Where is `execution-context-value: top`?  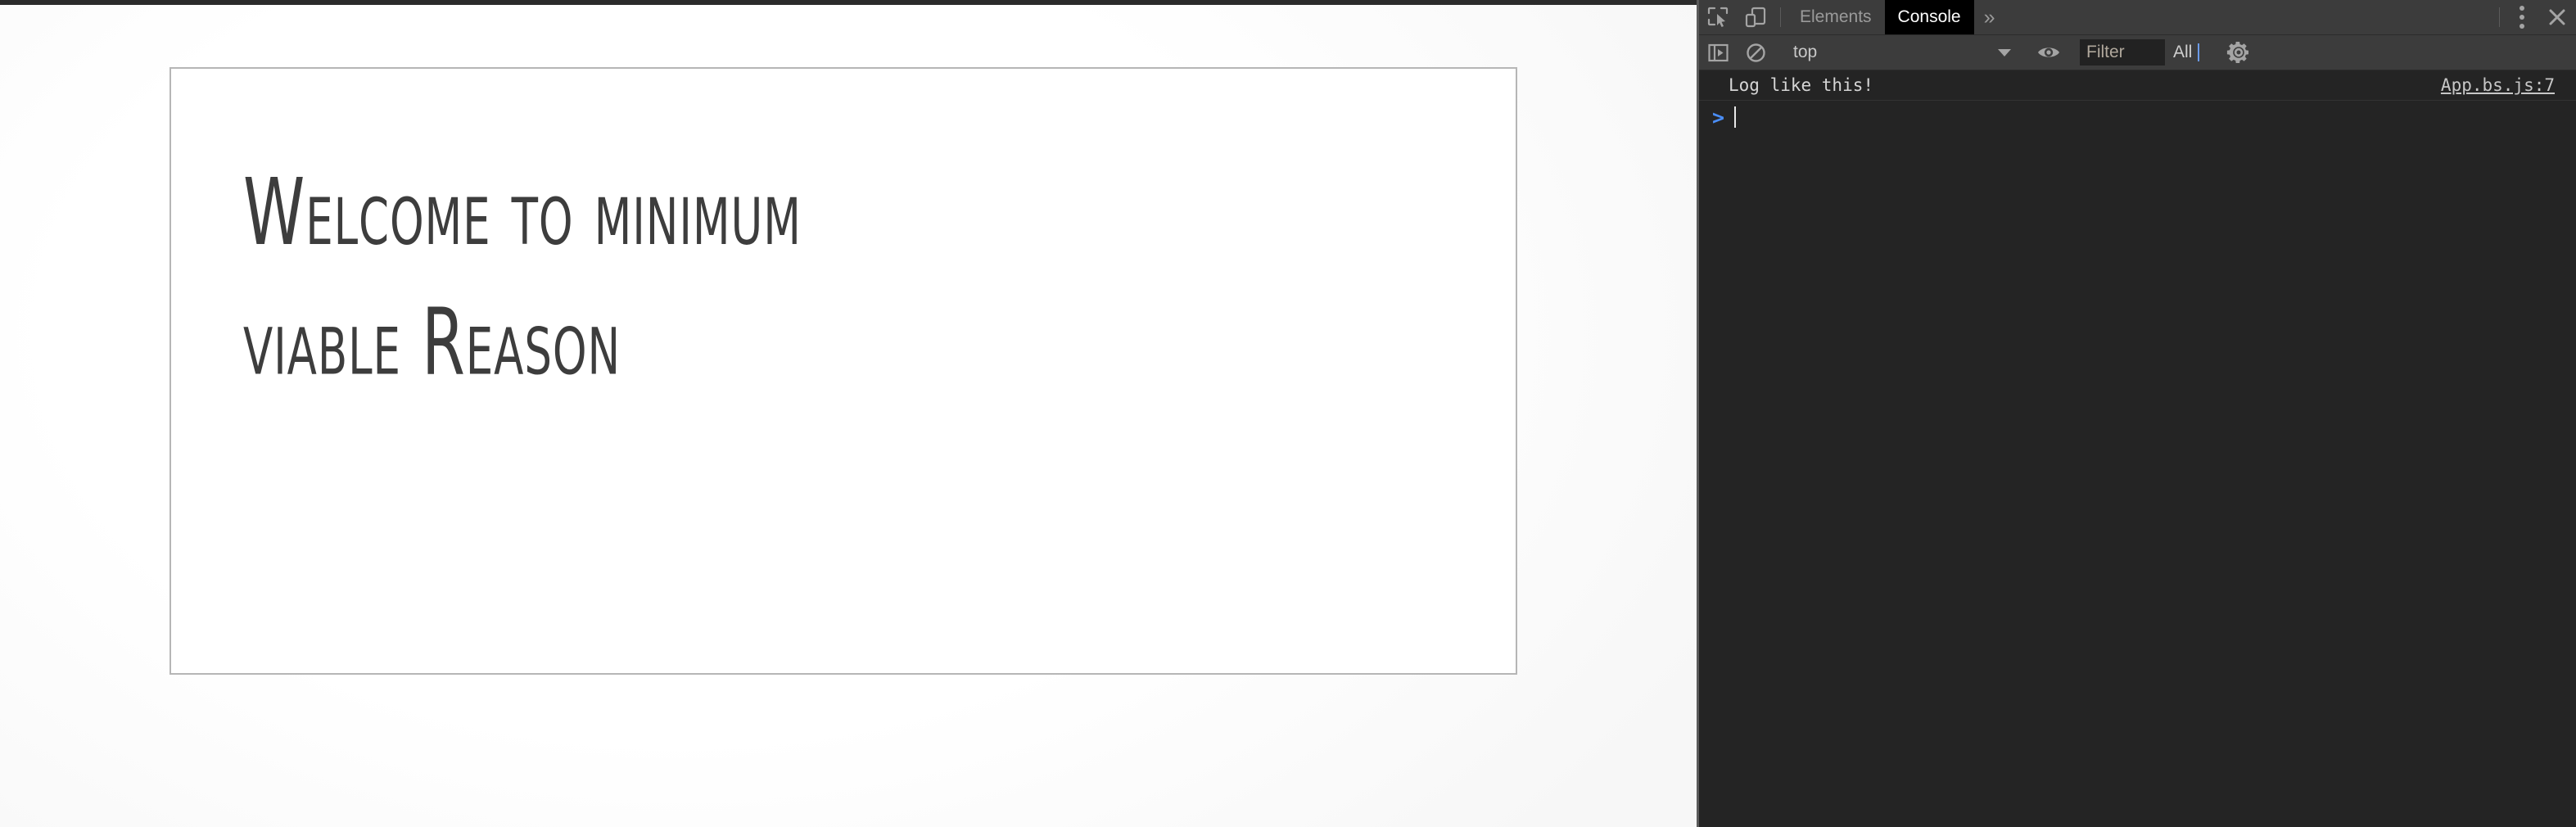 execution-context-value: top is located at coordinates (1805, 52).